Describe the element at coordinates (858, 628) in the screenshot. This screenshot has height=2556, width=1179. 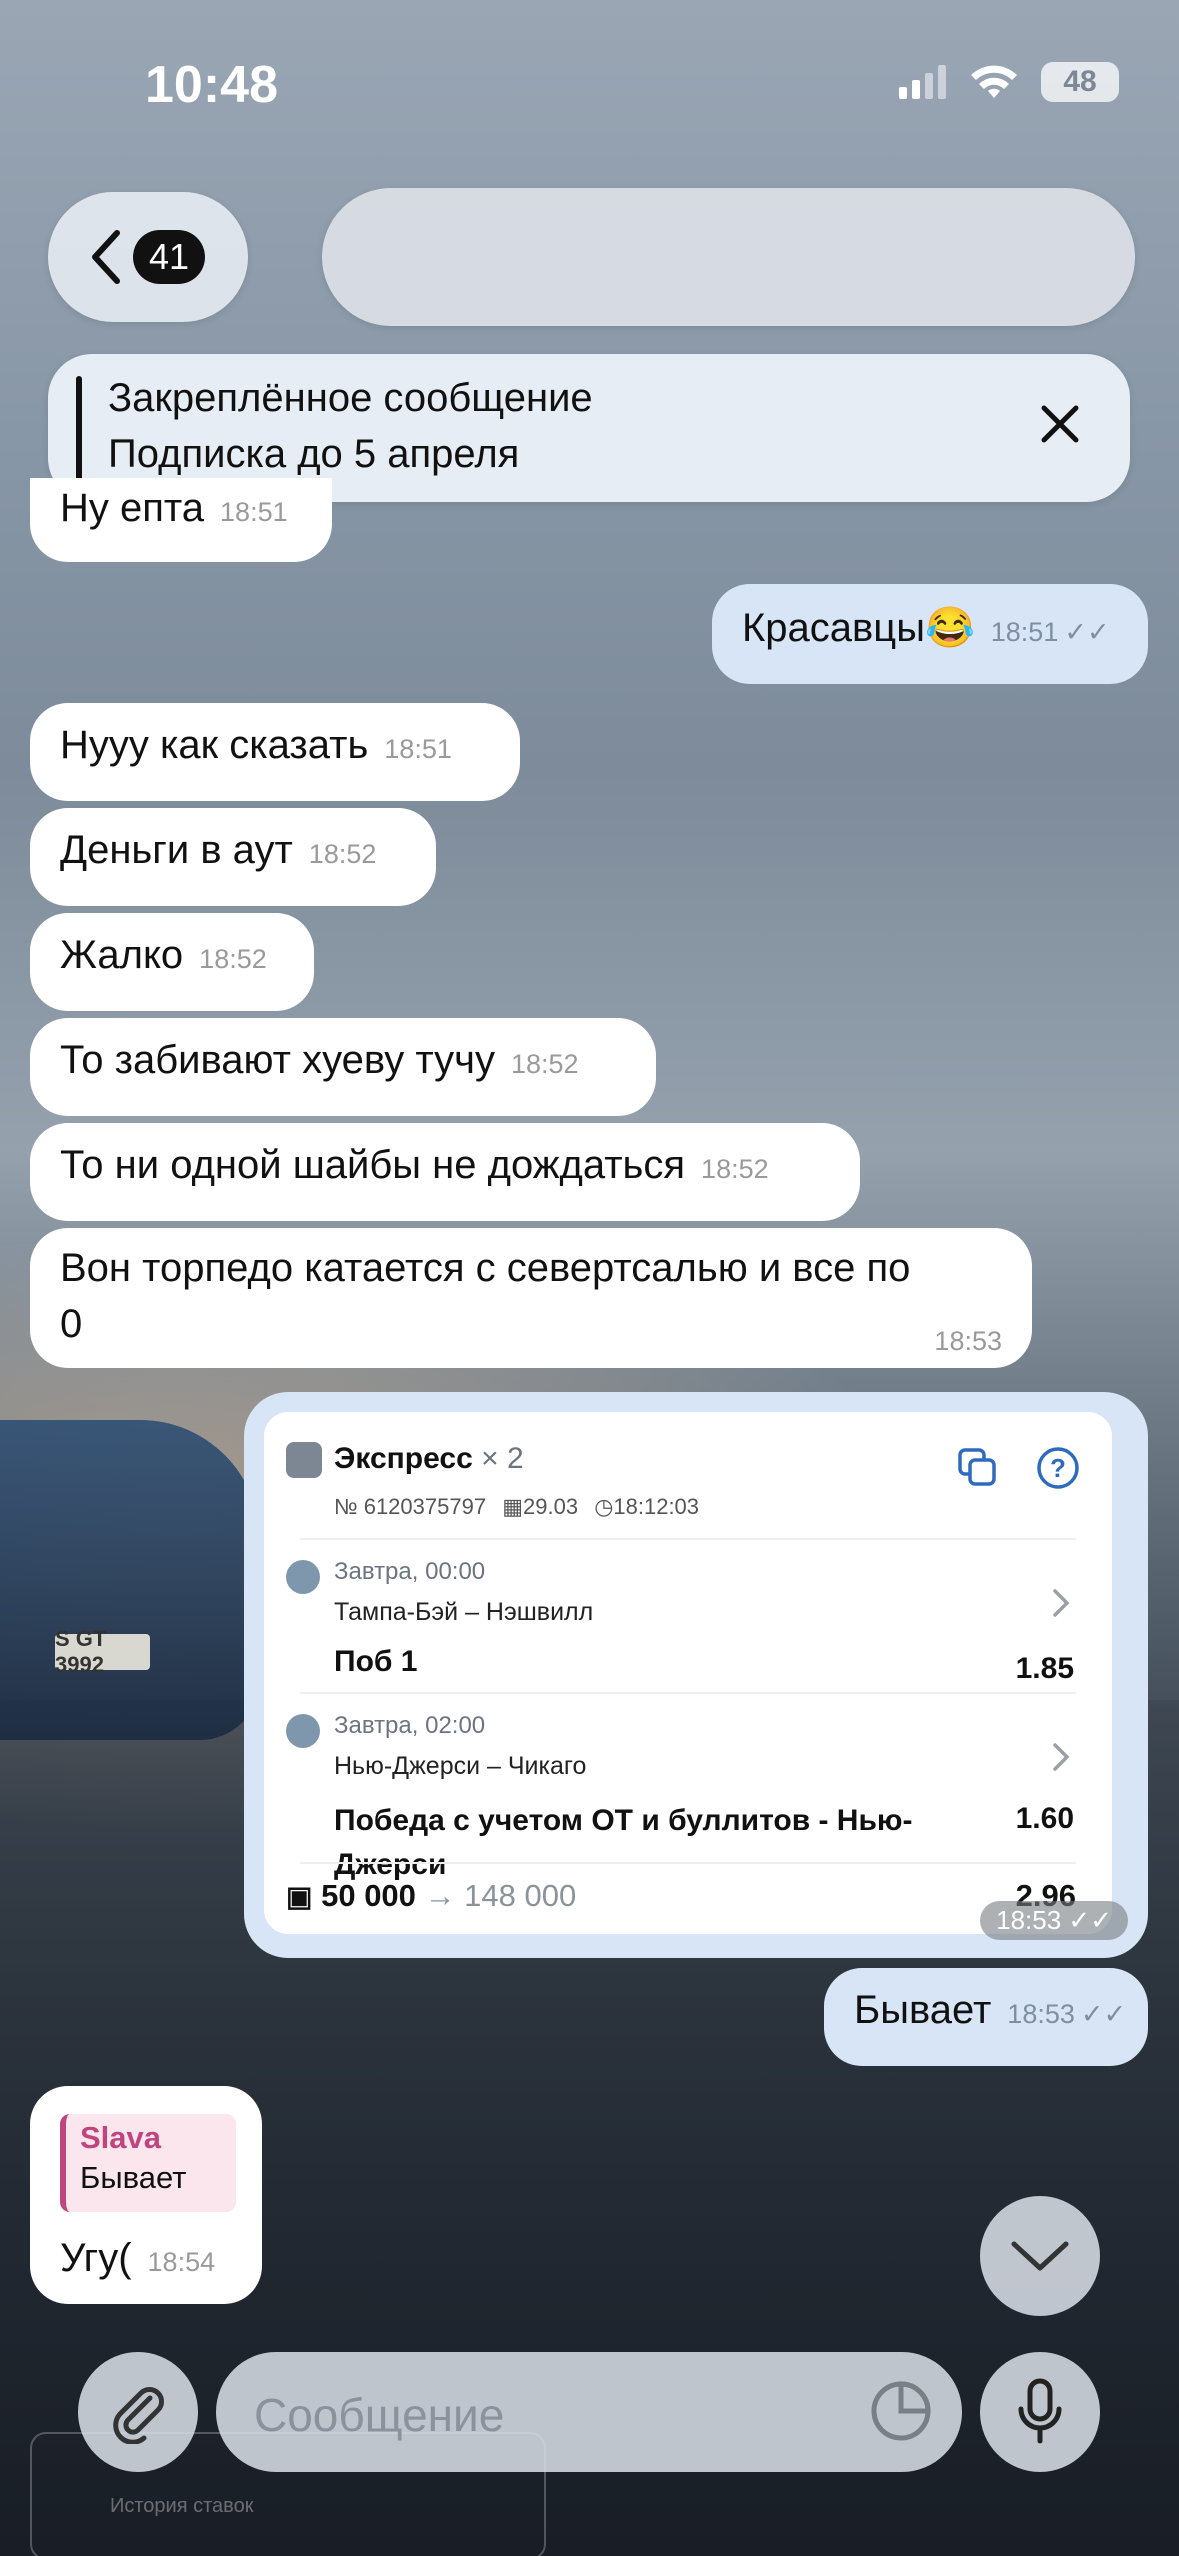
I see `message-text: Красавцы😂` at that location.